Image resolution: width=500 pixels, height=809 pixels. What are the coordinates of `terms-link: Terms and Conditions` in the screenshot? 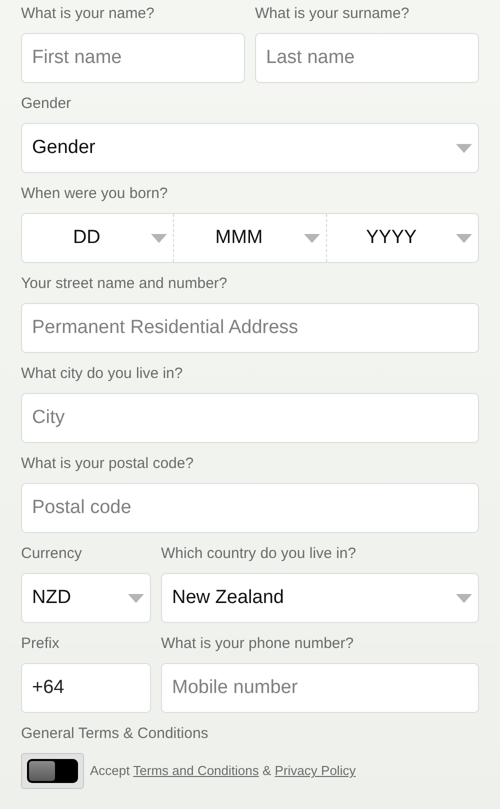 It's located at (196, 770).